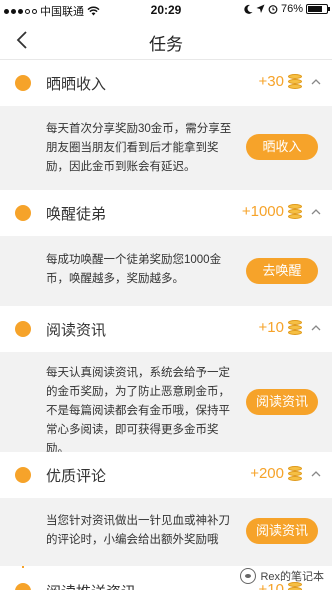 Image resolution: width=332 pixels, height=590 pixels. What do you see at coordinates (262, 211) in the screenshot?
I see `reward-amount: +1000` at bounding box center [262, 211].